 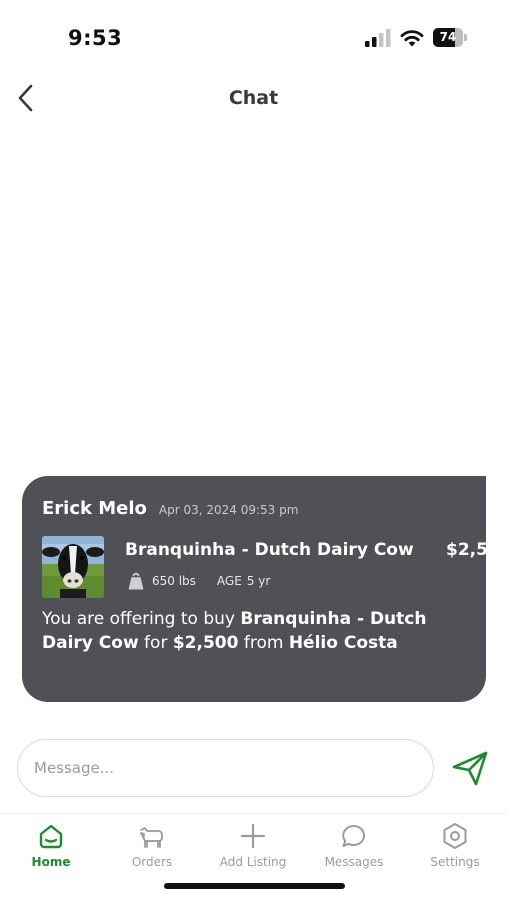 What do you see at coordinates (412, 37) in the screenshot?
I see `wifi-icon` at bounding box center [412, 37].